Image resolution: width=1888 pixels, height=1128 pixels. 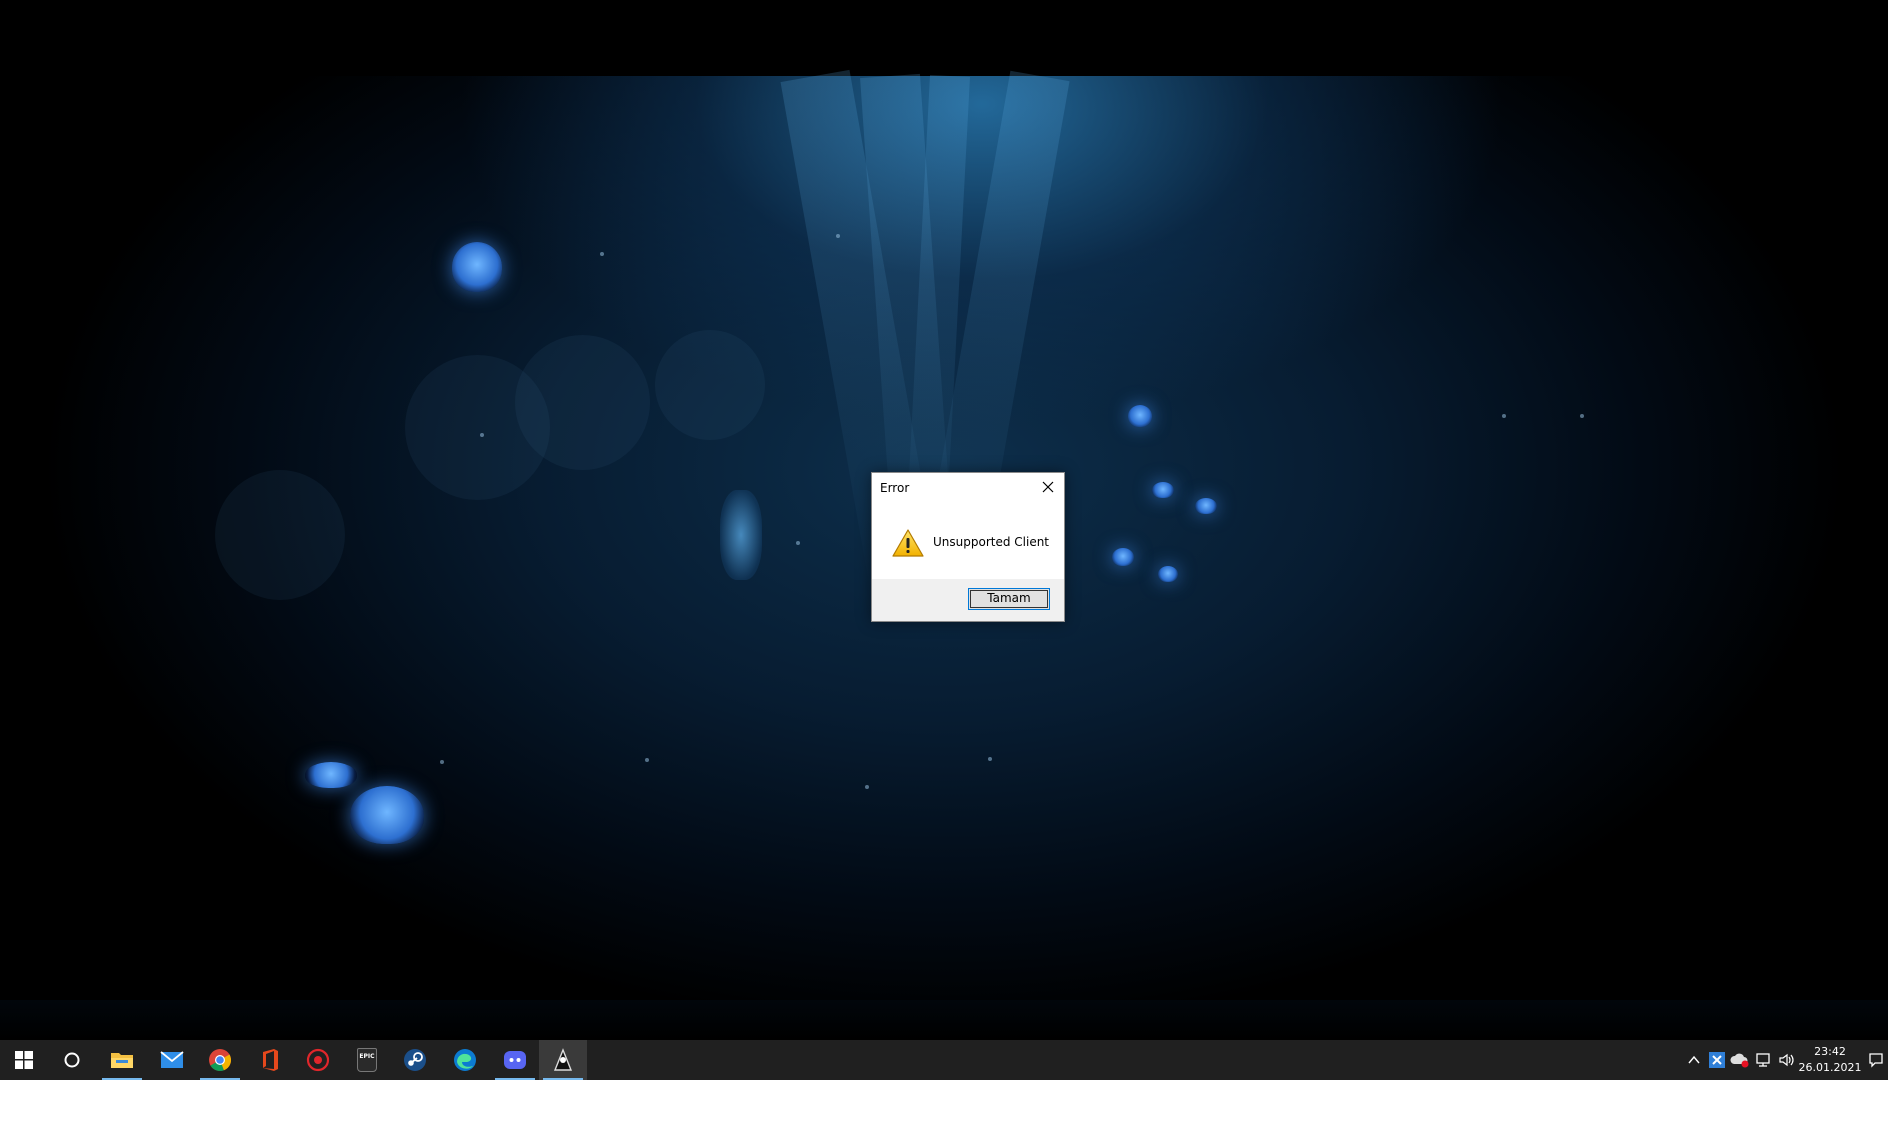 I want to click on search-button, so click(x=72, y=1060).